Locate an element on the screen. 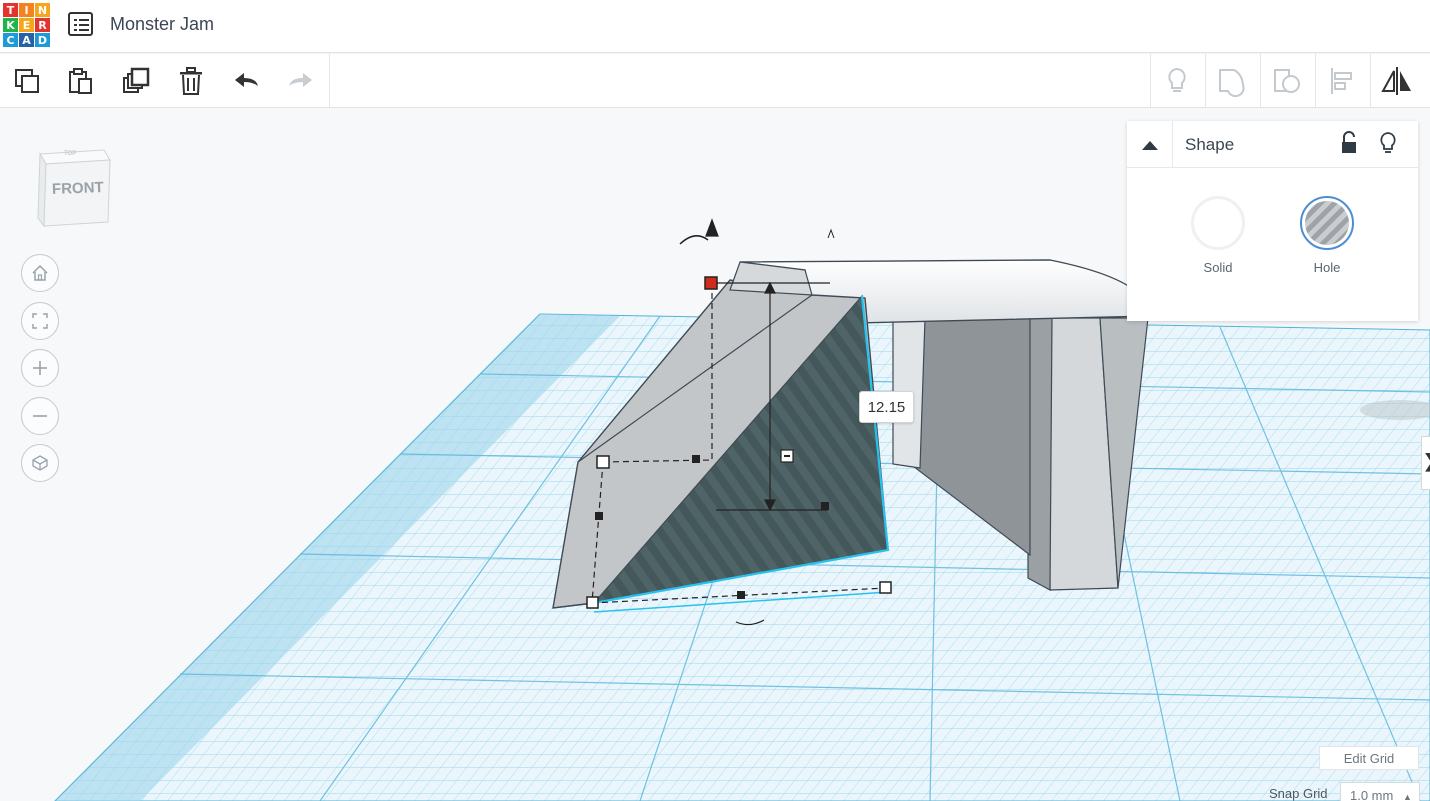  collapse-panel-icon is located at coordinates (1150, 144).